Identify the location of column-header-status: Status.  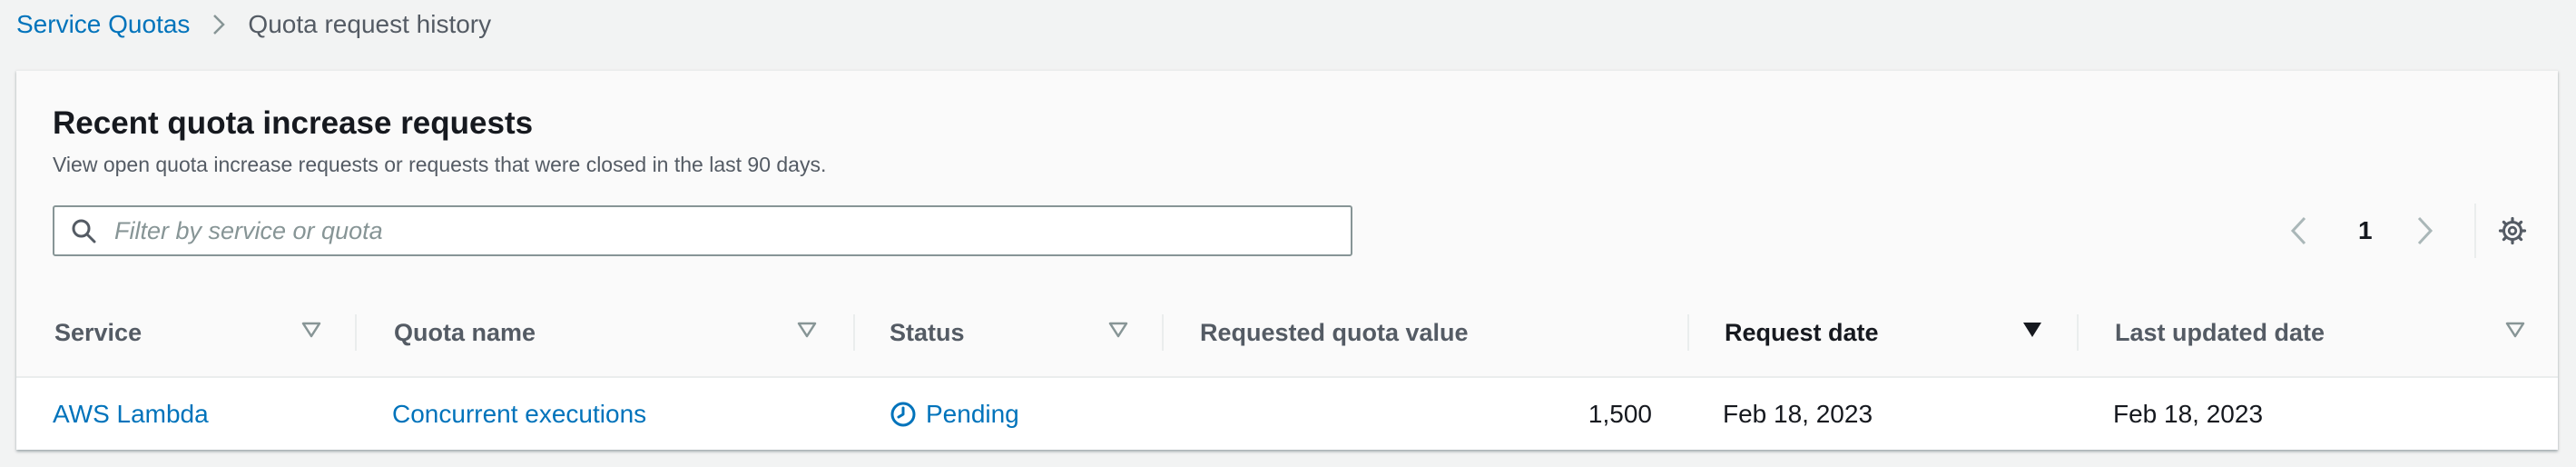
(927, 332).